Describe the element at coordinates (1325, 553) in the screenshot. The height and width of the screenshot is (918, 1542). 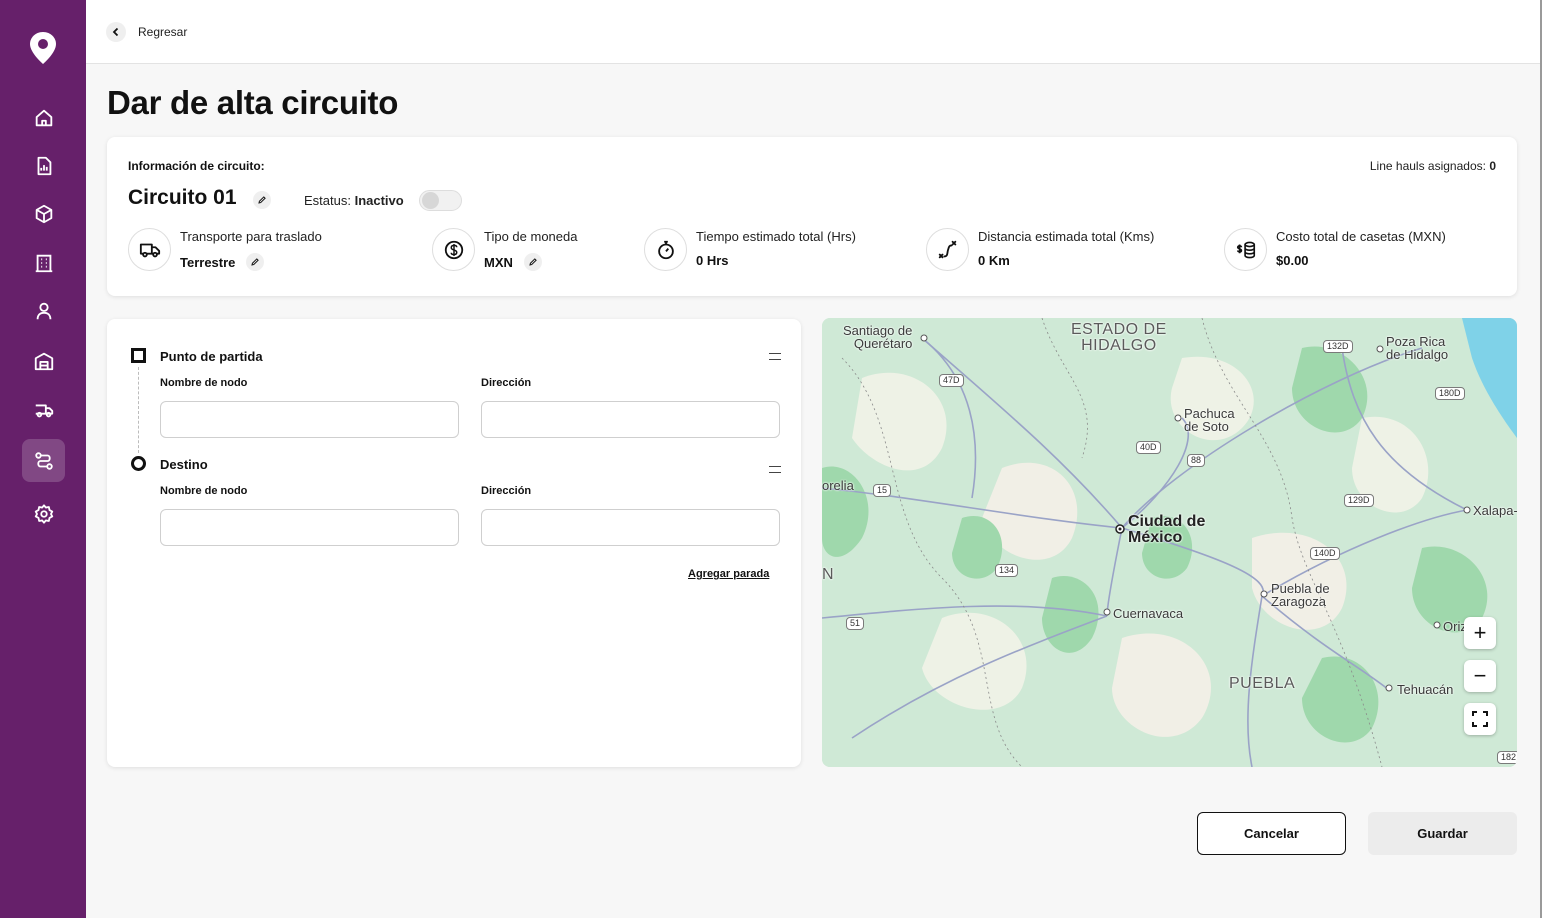
I see `highway-shield: 140D` at that location.